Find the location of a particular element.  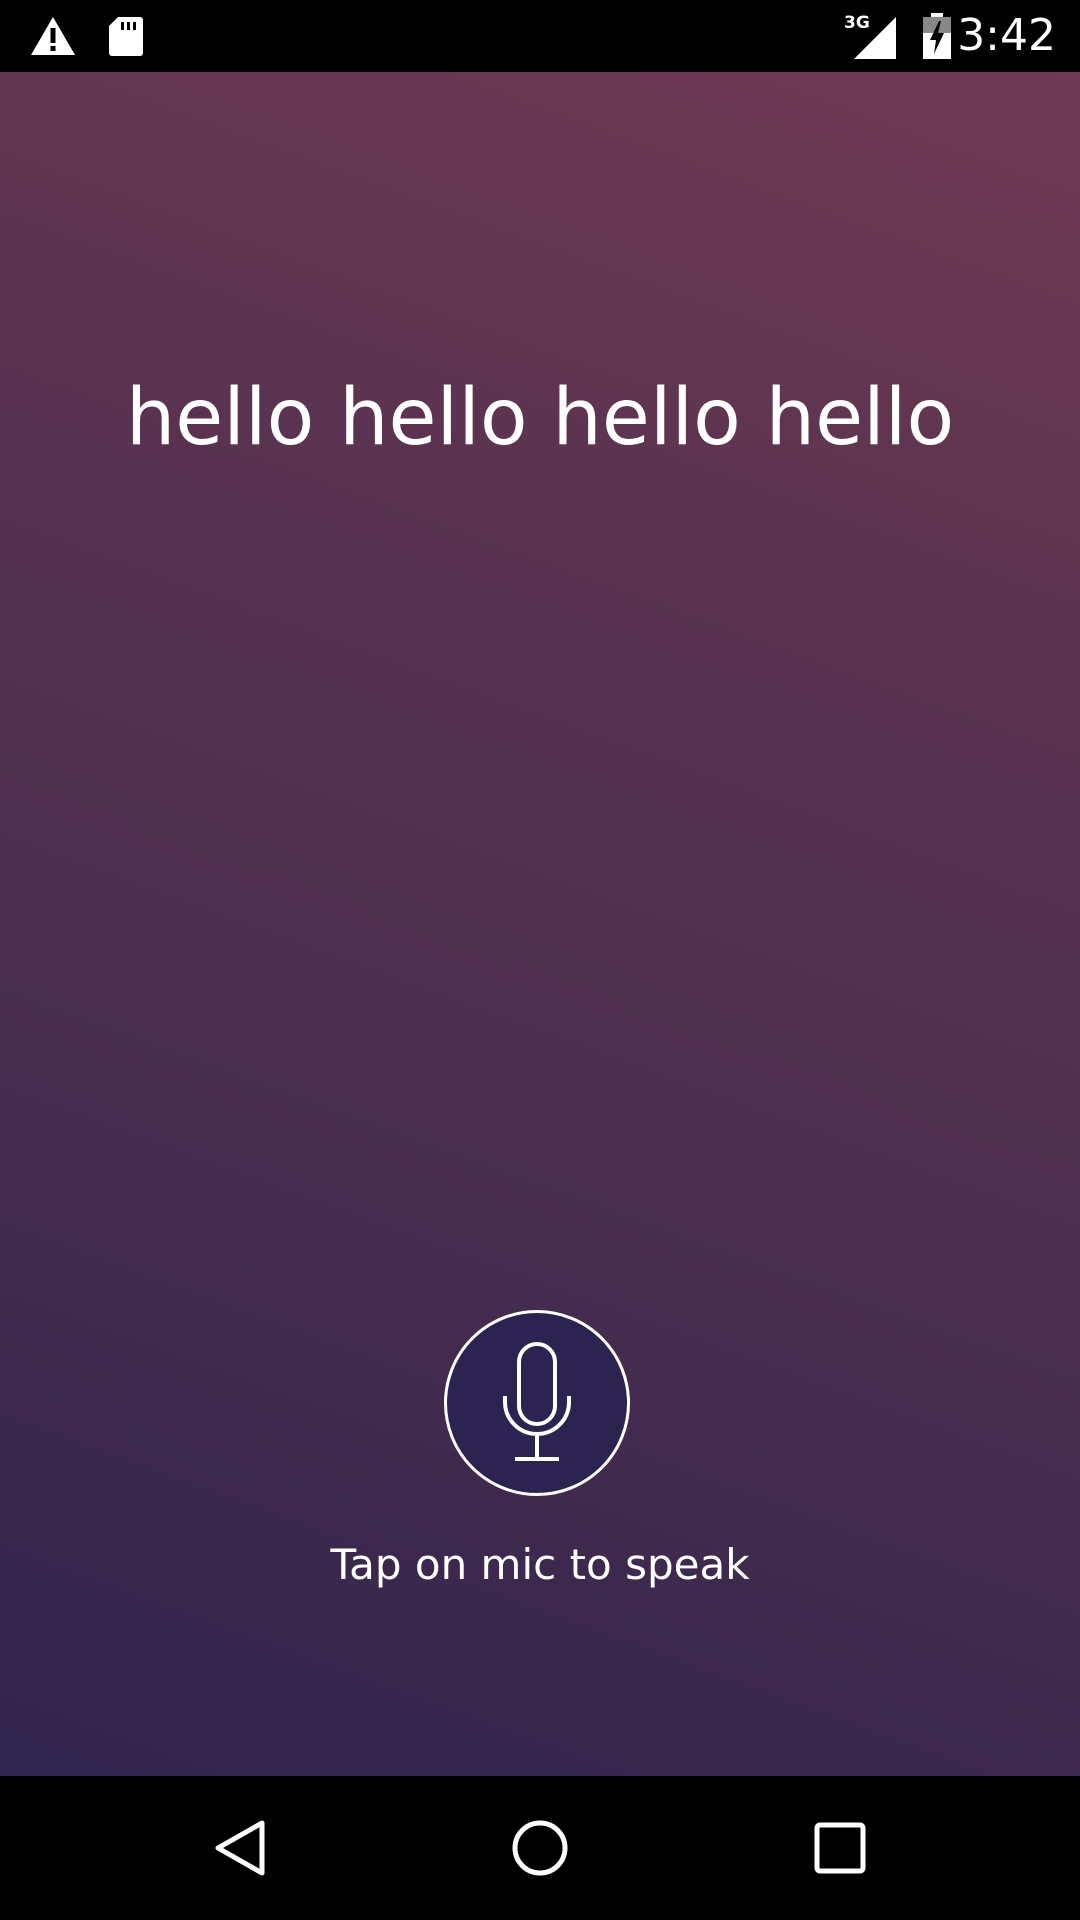

transcript-text: hello hello hello hello is located at coordinates (540, 418).